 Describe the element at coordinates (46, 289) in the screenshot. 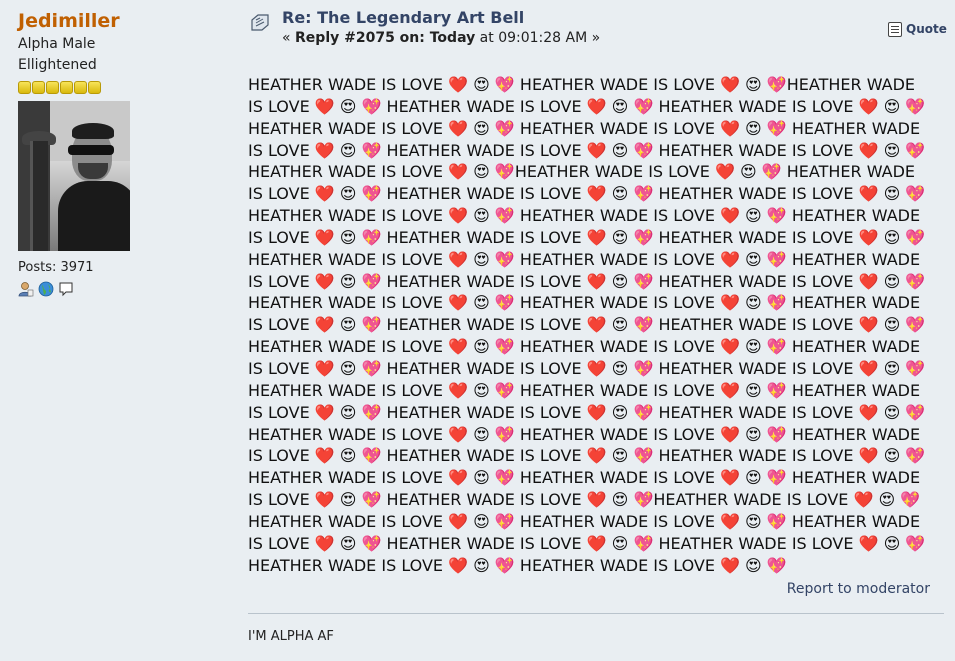

I see `website-globe-icon` at that location.